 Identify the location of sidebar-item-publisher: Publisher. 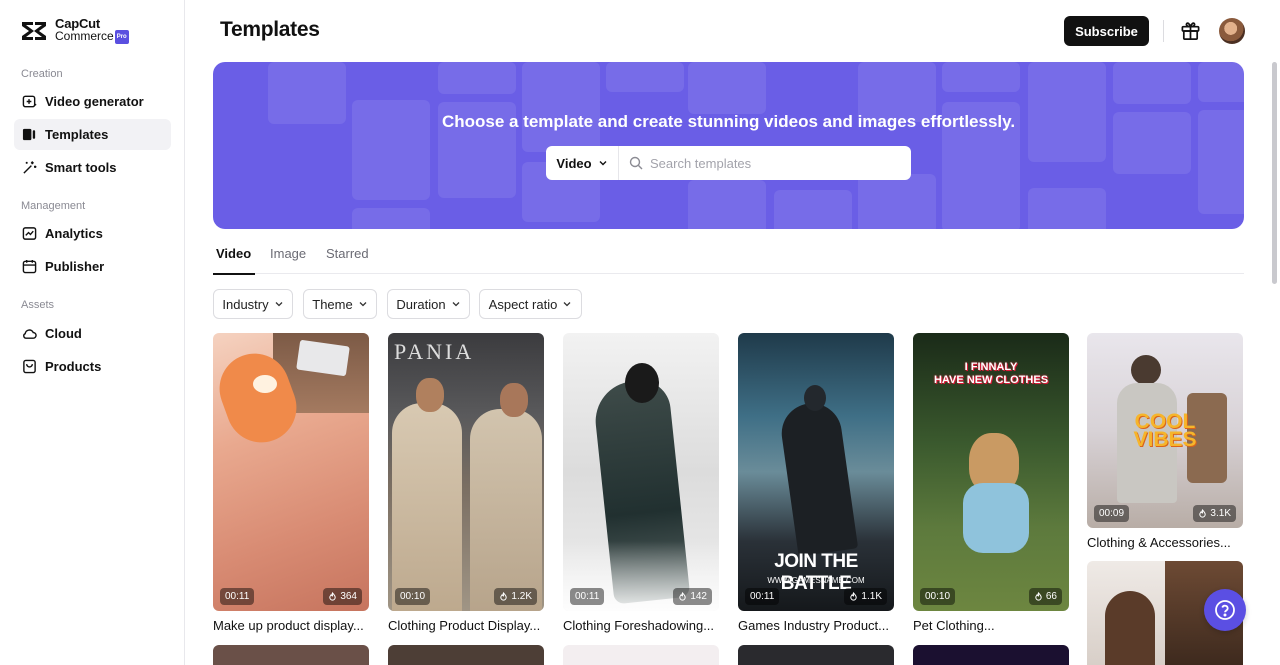
(92, 266).